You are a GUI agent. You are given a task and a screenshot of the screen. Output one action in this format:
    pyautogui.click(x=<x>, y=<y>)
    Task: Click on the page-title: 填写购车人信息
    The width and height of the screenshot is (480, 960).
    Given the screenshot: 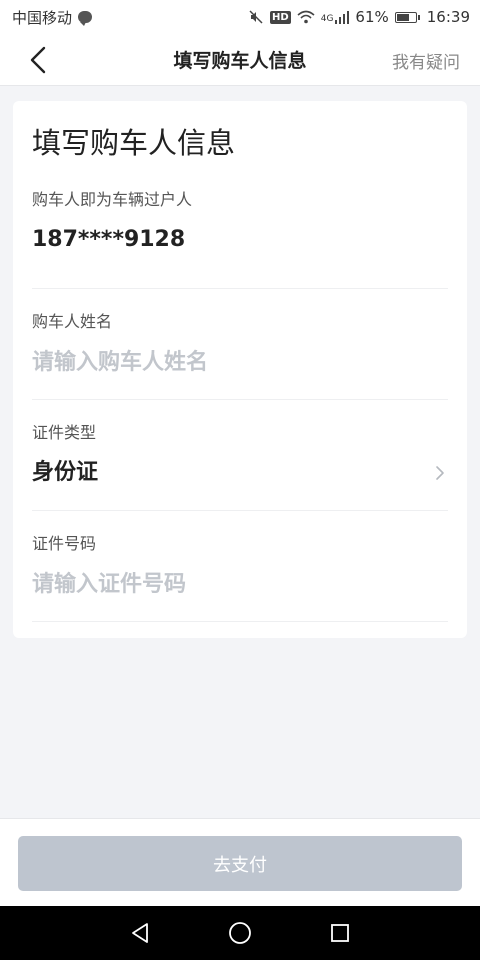 What is the action you would take?
    pyautogui.click(x=240, y=61)
    